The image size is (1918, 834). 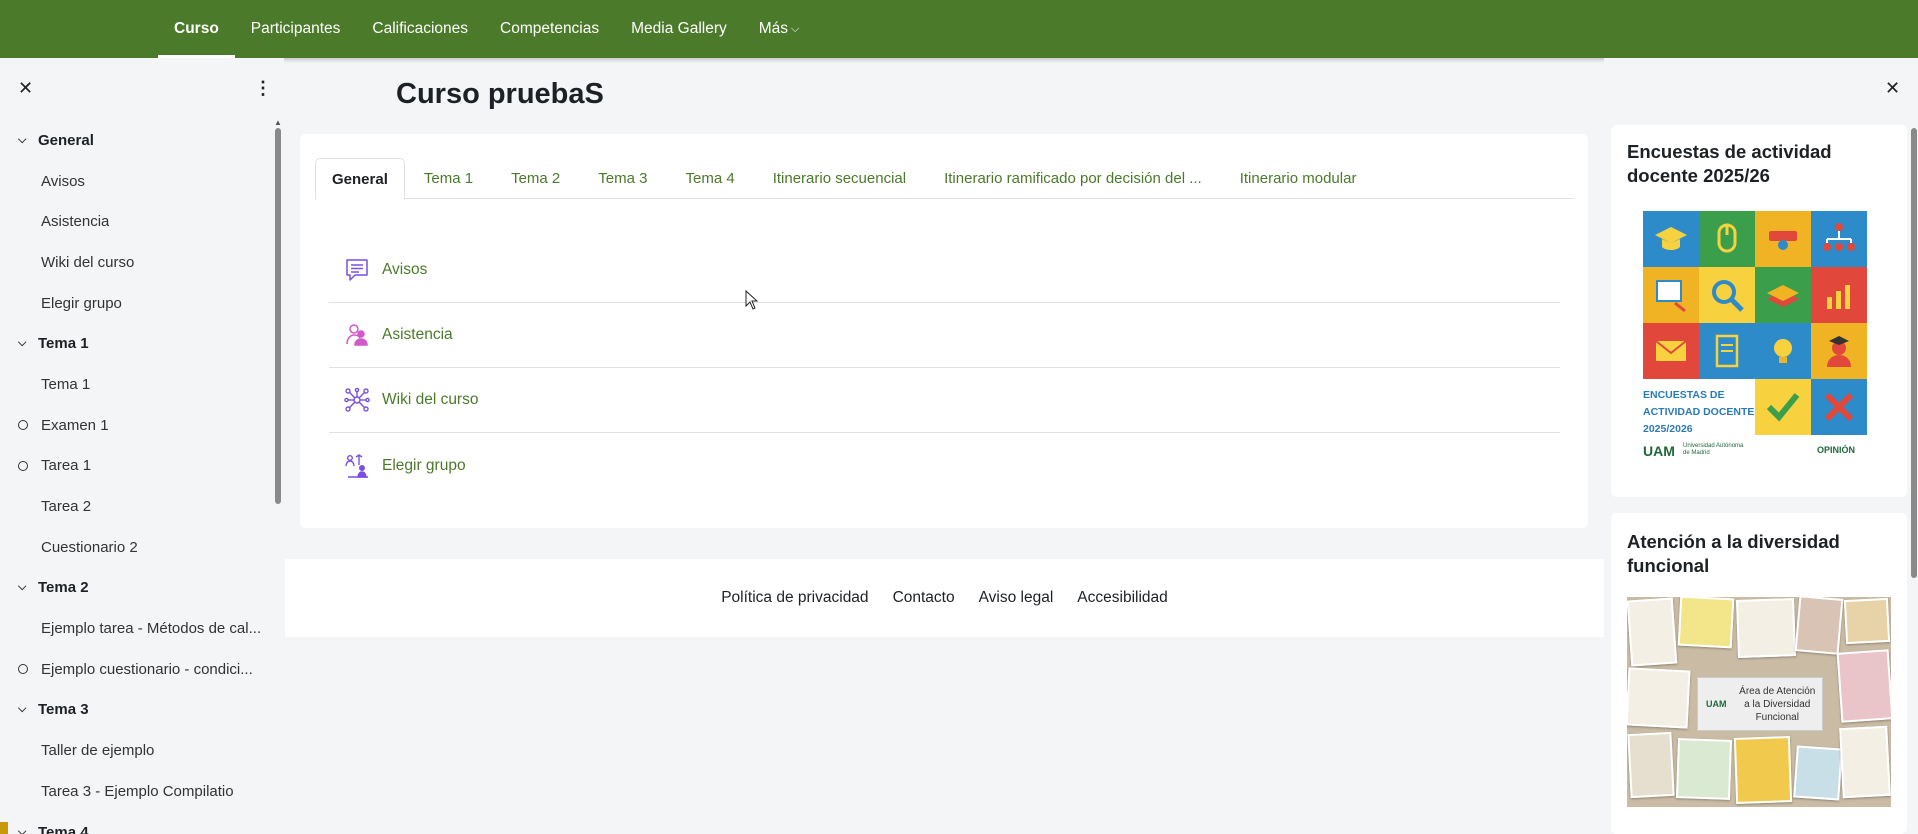 What do you see at coordinates (263, 88) in the screenshot?
I see `kebab-menu-icon: ⋮` at bounding box center [263, 88].